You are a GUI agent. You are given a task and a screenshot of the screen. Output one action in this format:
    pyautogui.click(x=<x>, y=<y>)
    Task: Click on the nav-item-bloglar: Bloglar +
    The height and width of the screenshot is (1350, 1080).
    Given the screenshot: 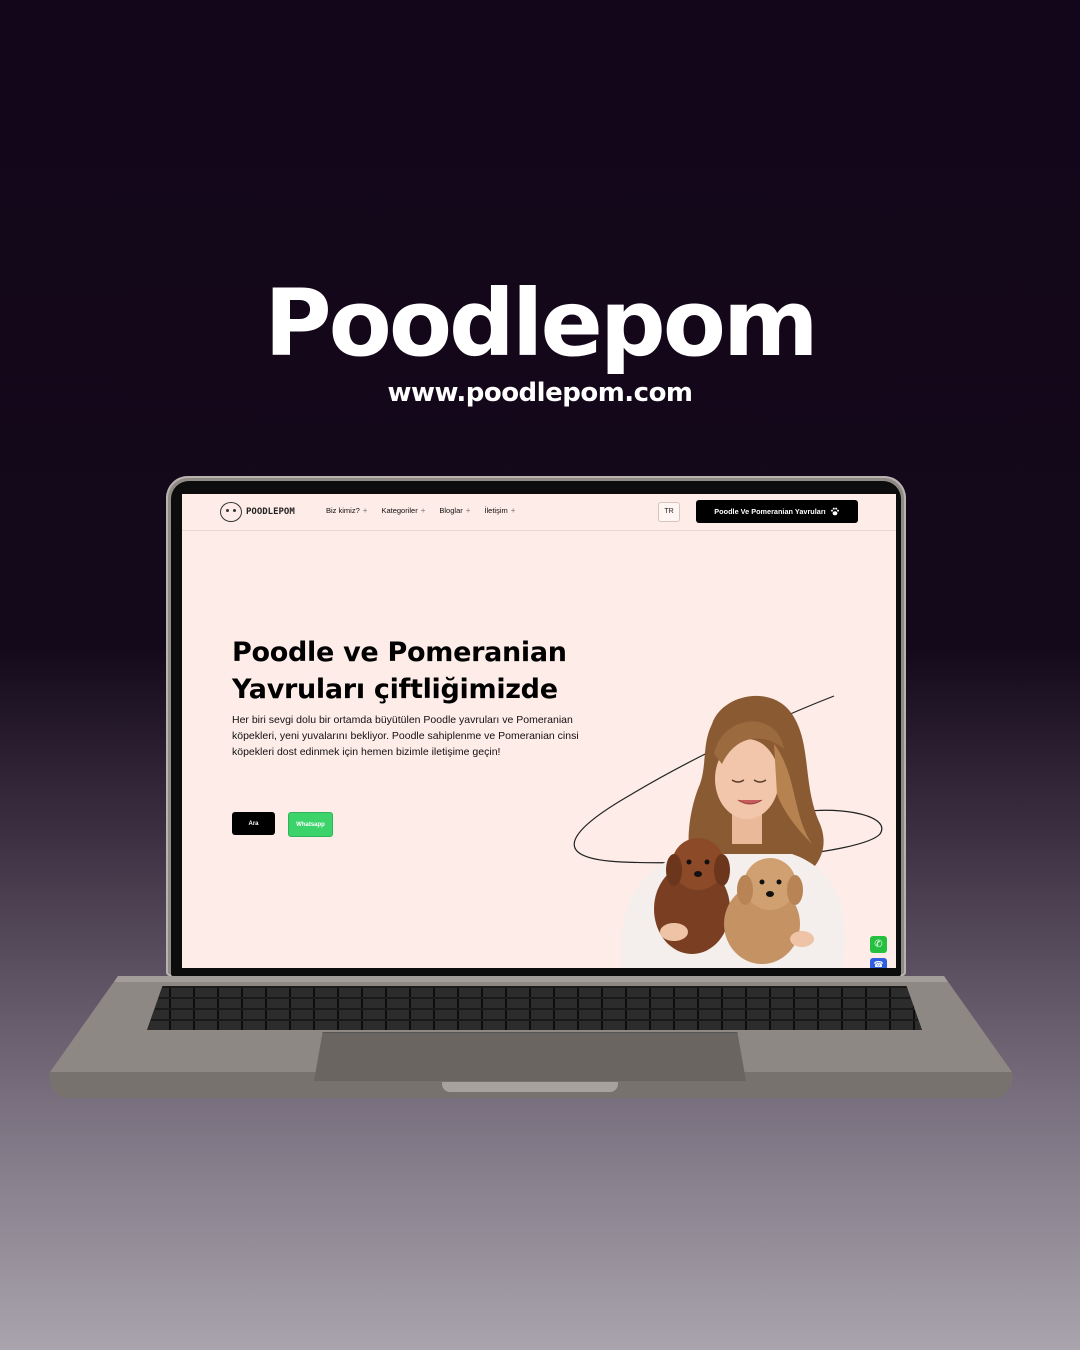 What is the action you would take?
    pyautogui.click(x=454, y=510)
    